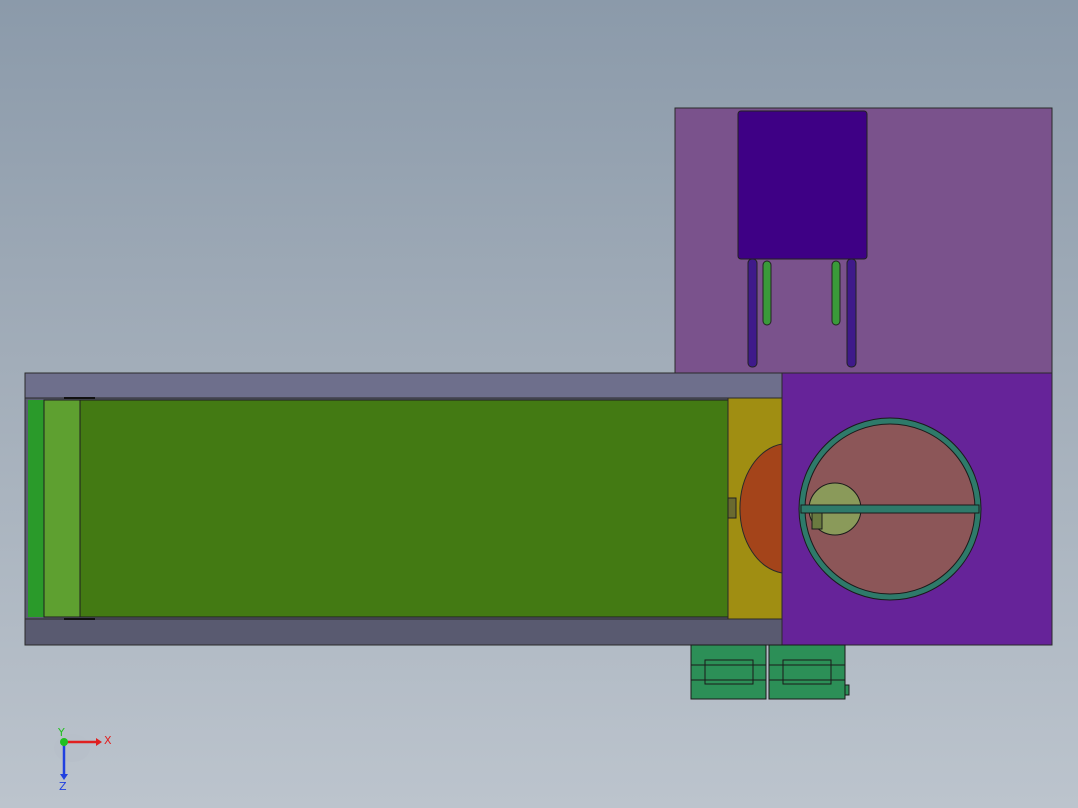 This screenshot has width=1078, height=808. I want to click on disc-spoke, so click(890, 509).